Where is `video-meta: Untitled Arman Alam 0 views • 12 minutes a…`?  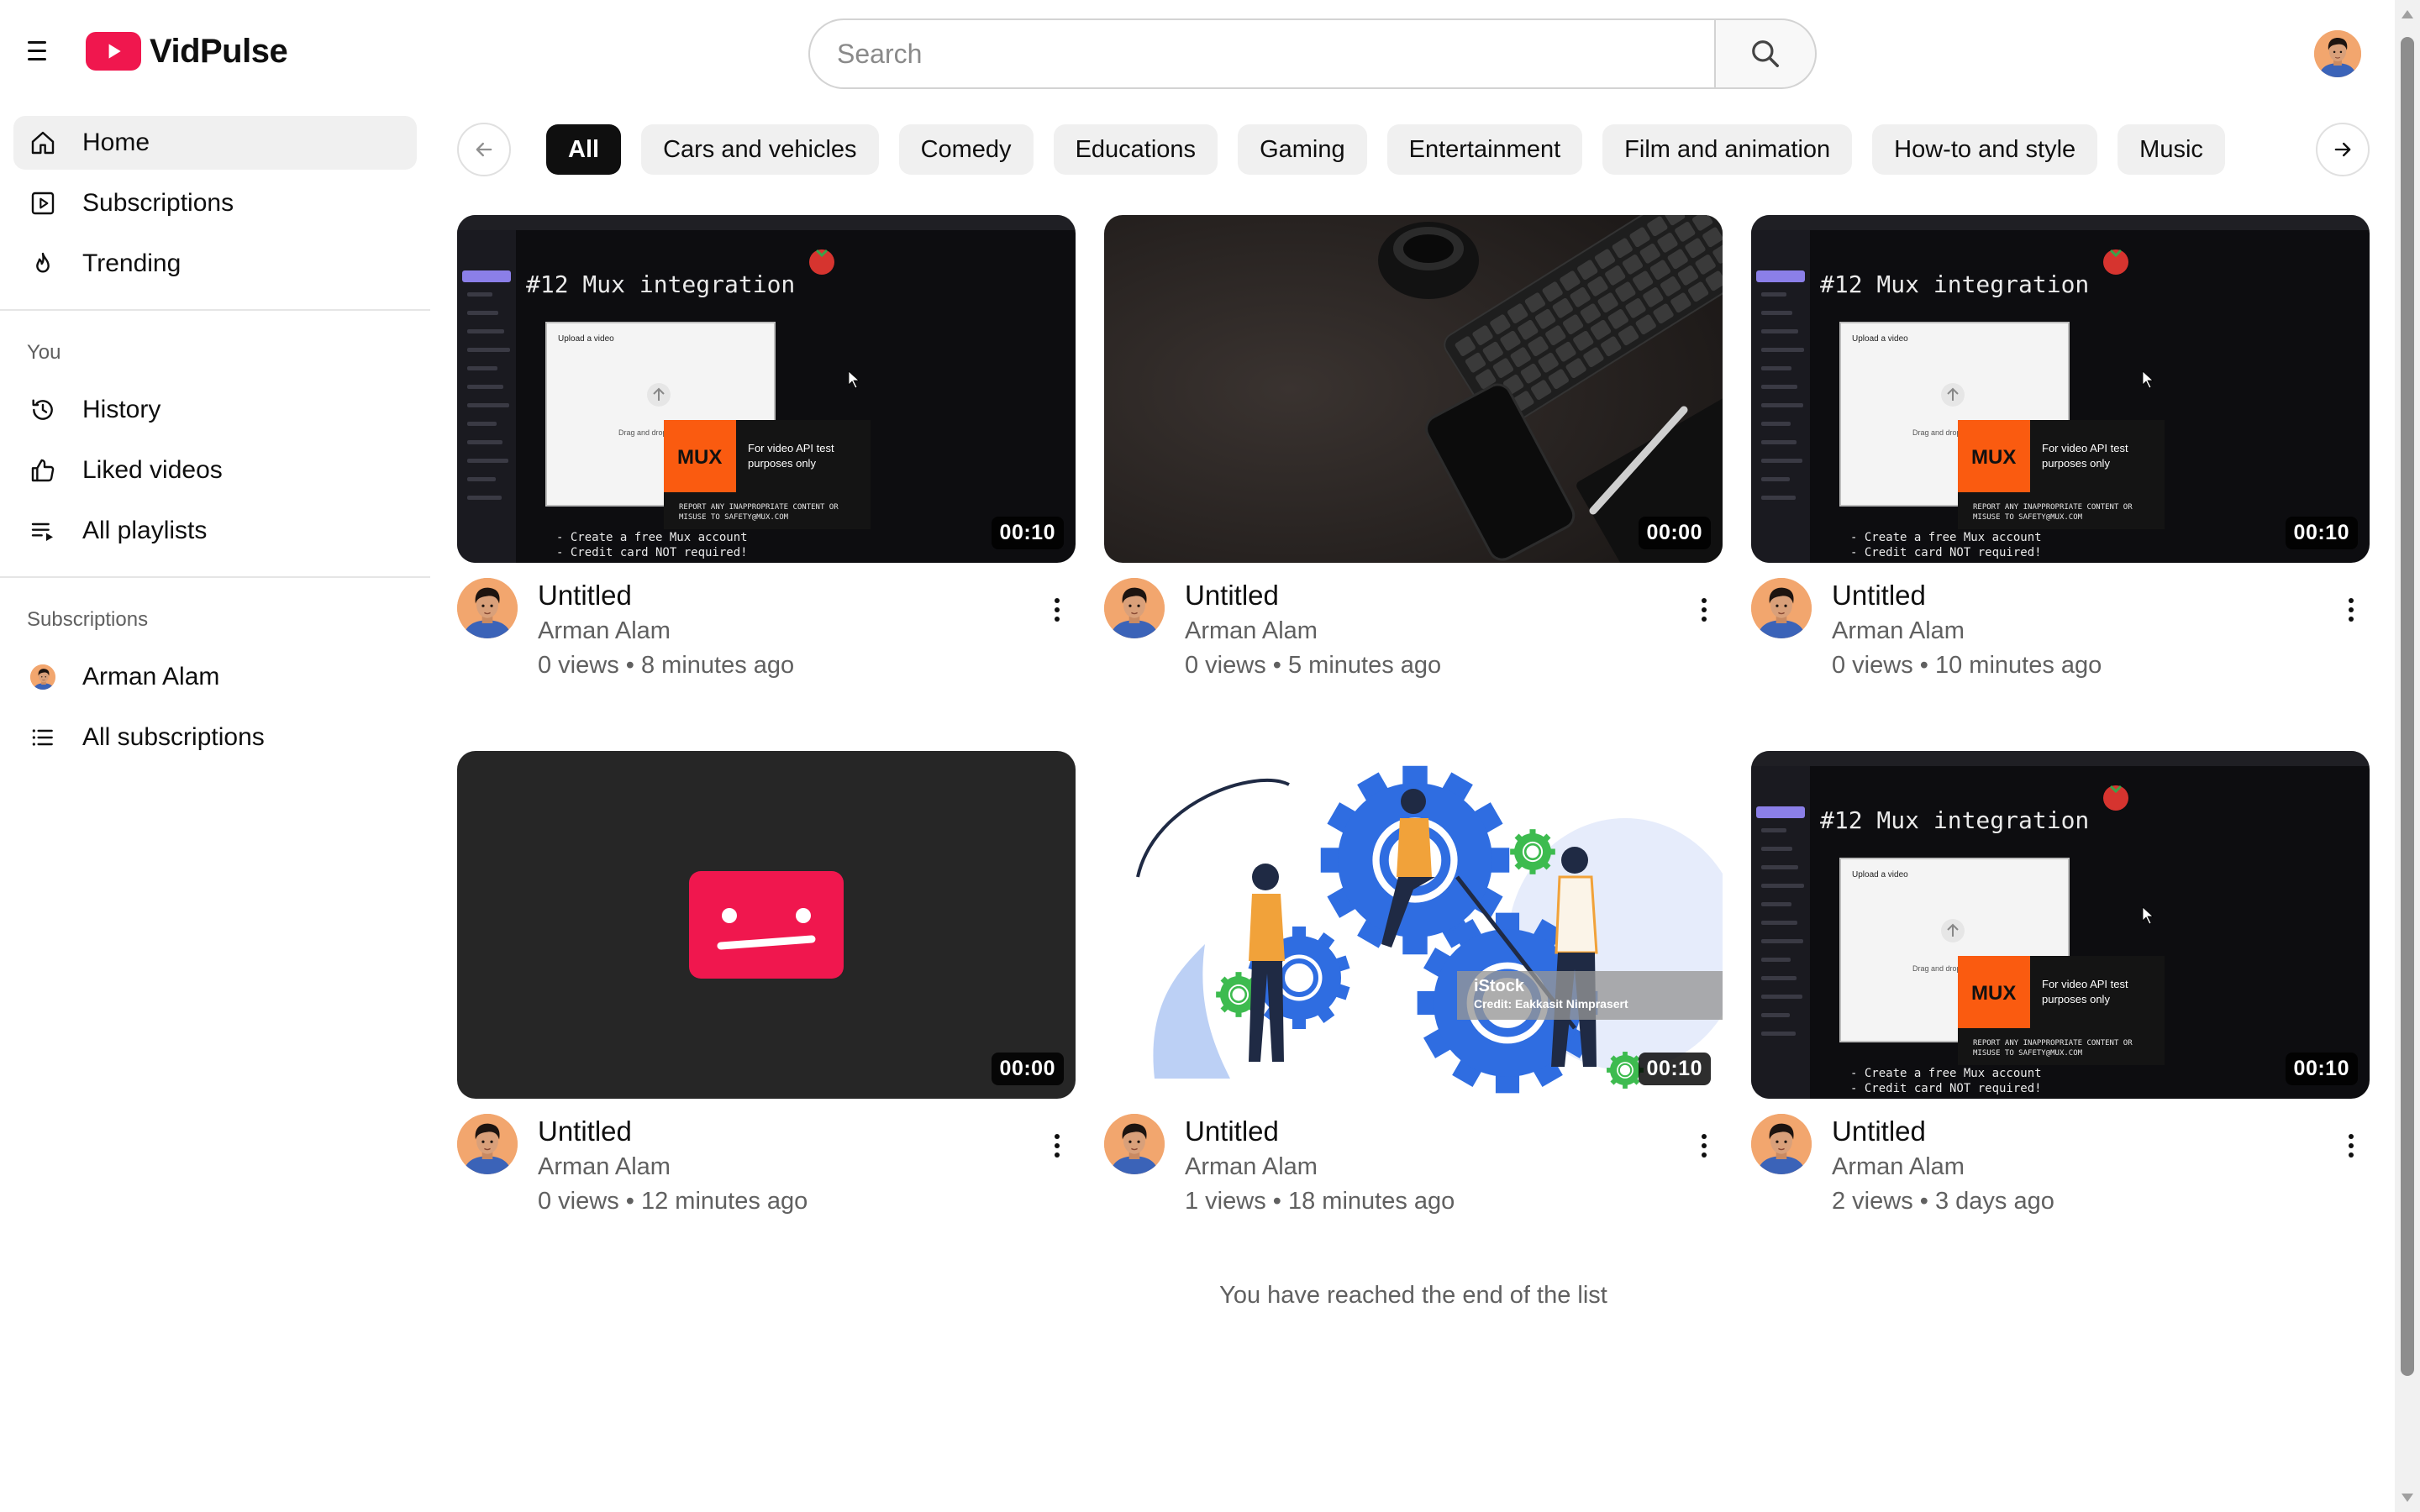 video-meta: Untitled Arman Alam 0 views • 12 minutes a… is located at coordinates (766, 1166).